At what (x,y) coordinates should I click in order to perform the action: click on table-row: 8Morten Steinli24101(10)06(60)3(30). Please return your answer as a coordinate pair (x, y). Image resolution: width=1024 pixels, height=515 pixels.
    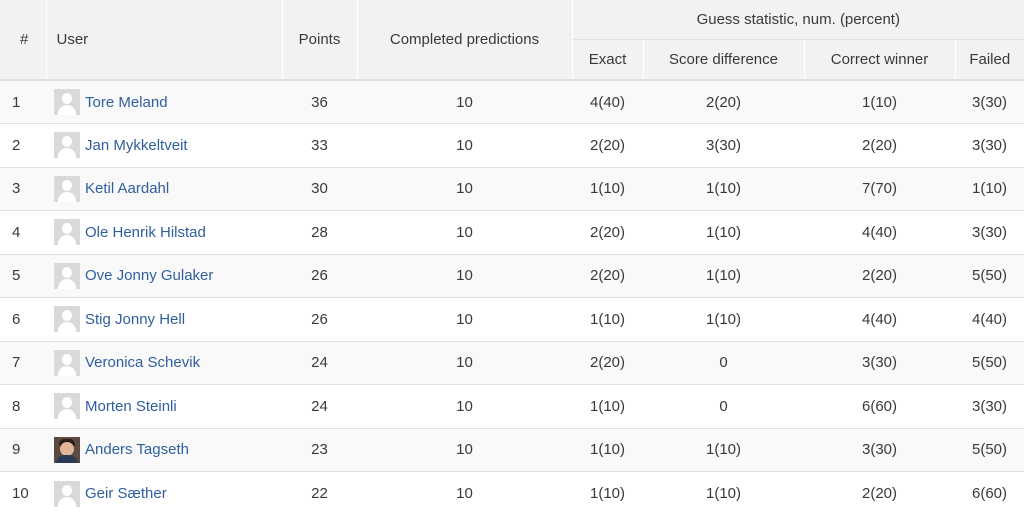
    Looking at the image, I should click on (512, 407).